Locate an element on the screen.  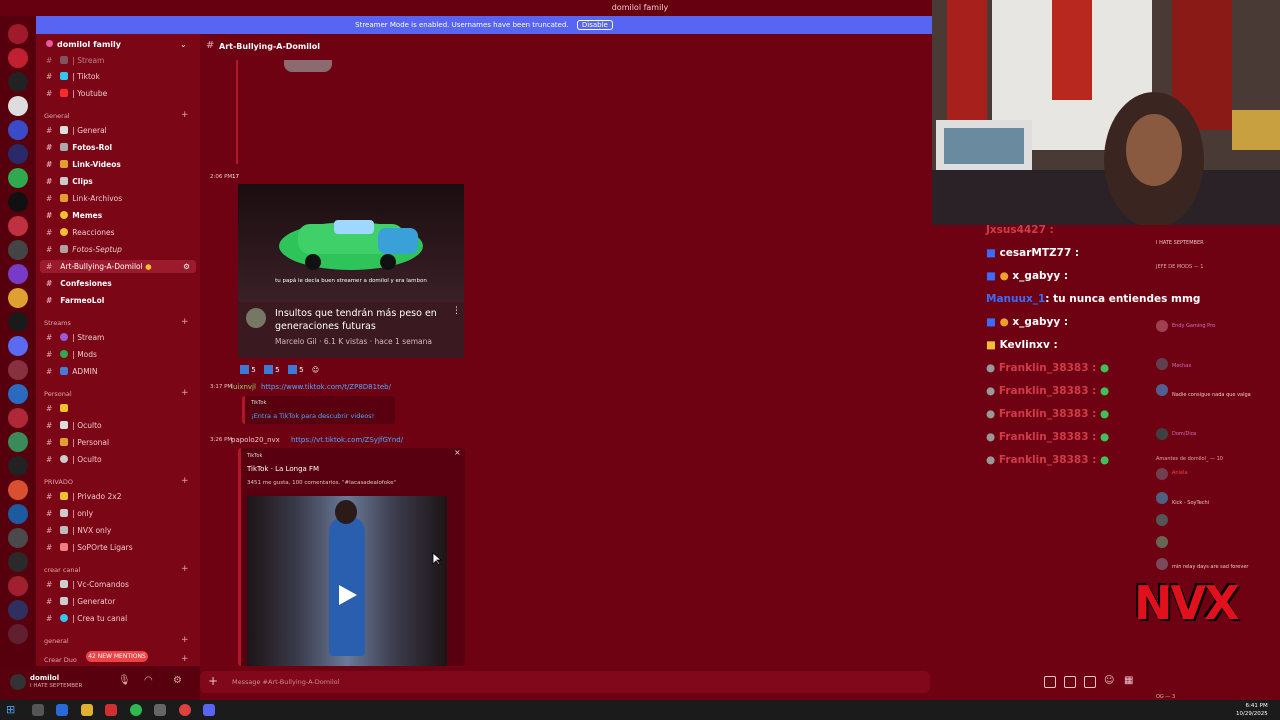
channel-admin: # ADMIN is located at coordinates (72, 371).